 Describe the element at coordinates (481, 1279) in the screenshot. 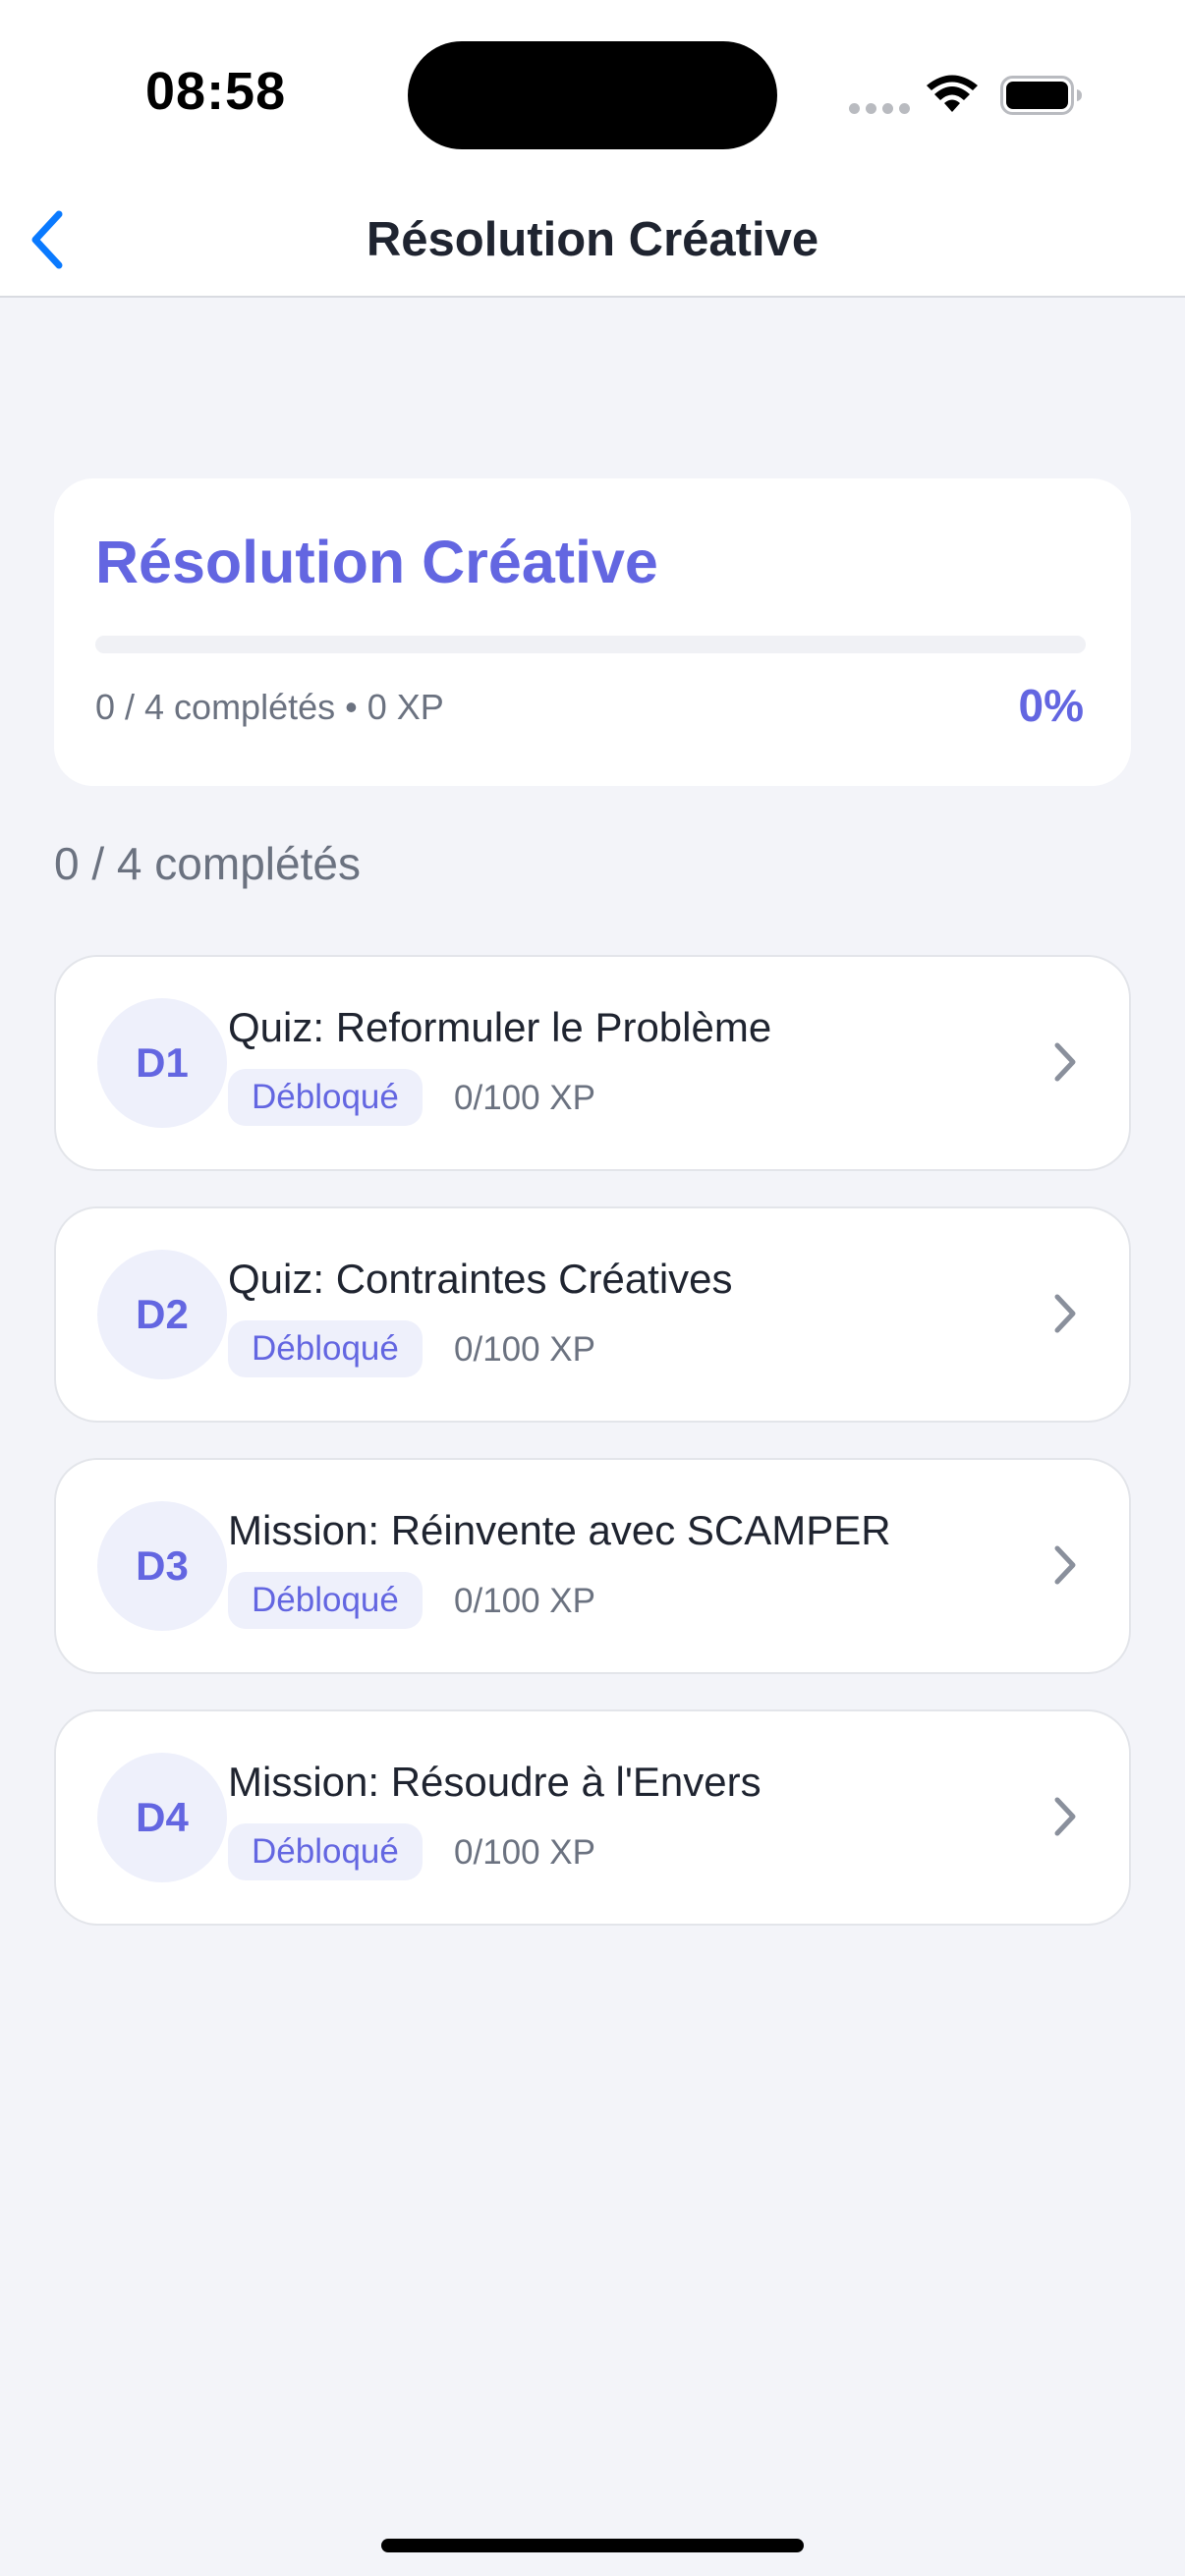

I see `challenge-title: Quiz: Contraintes Créatives` at that location.